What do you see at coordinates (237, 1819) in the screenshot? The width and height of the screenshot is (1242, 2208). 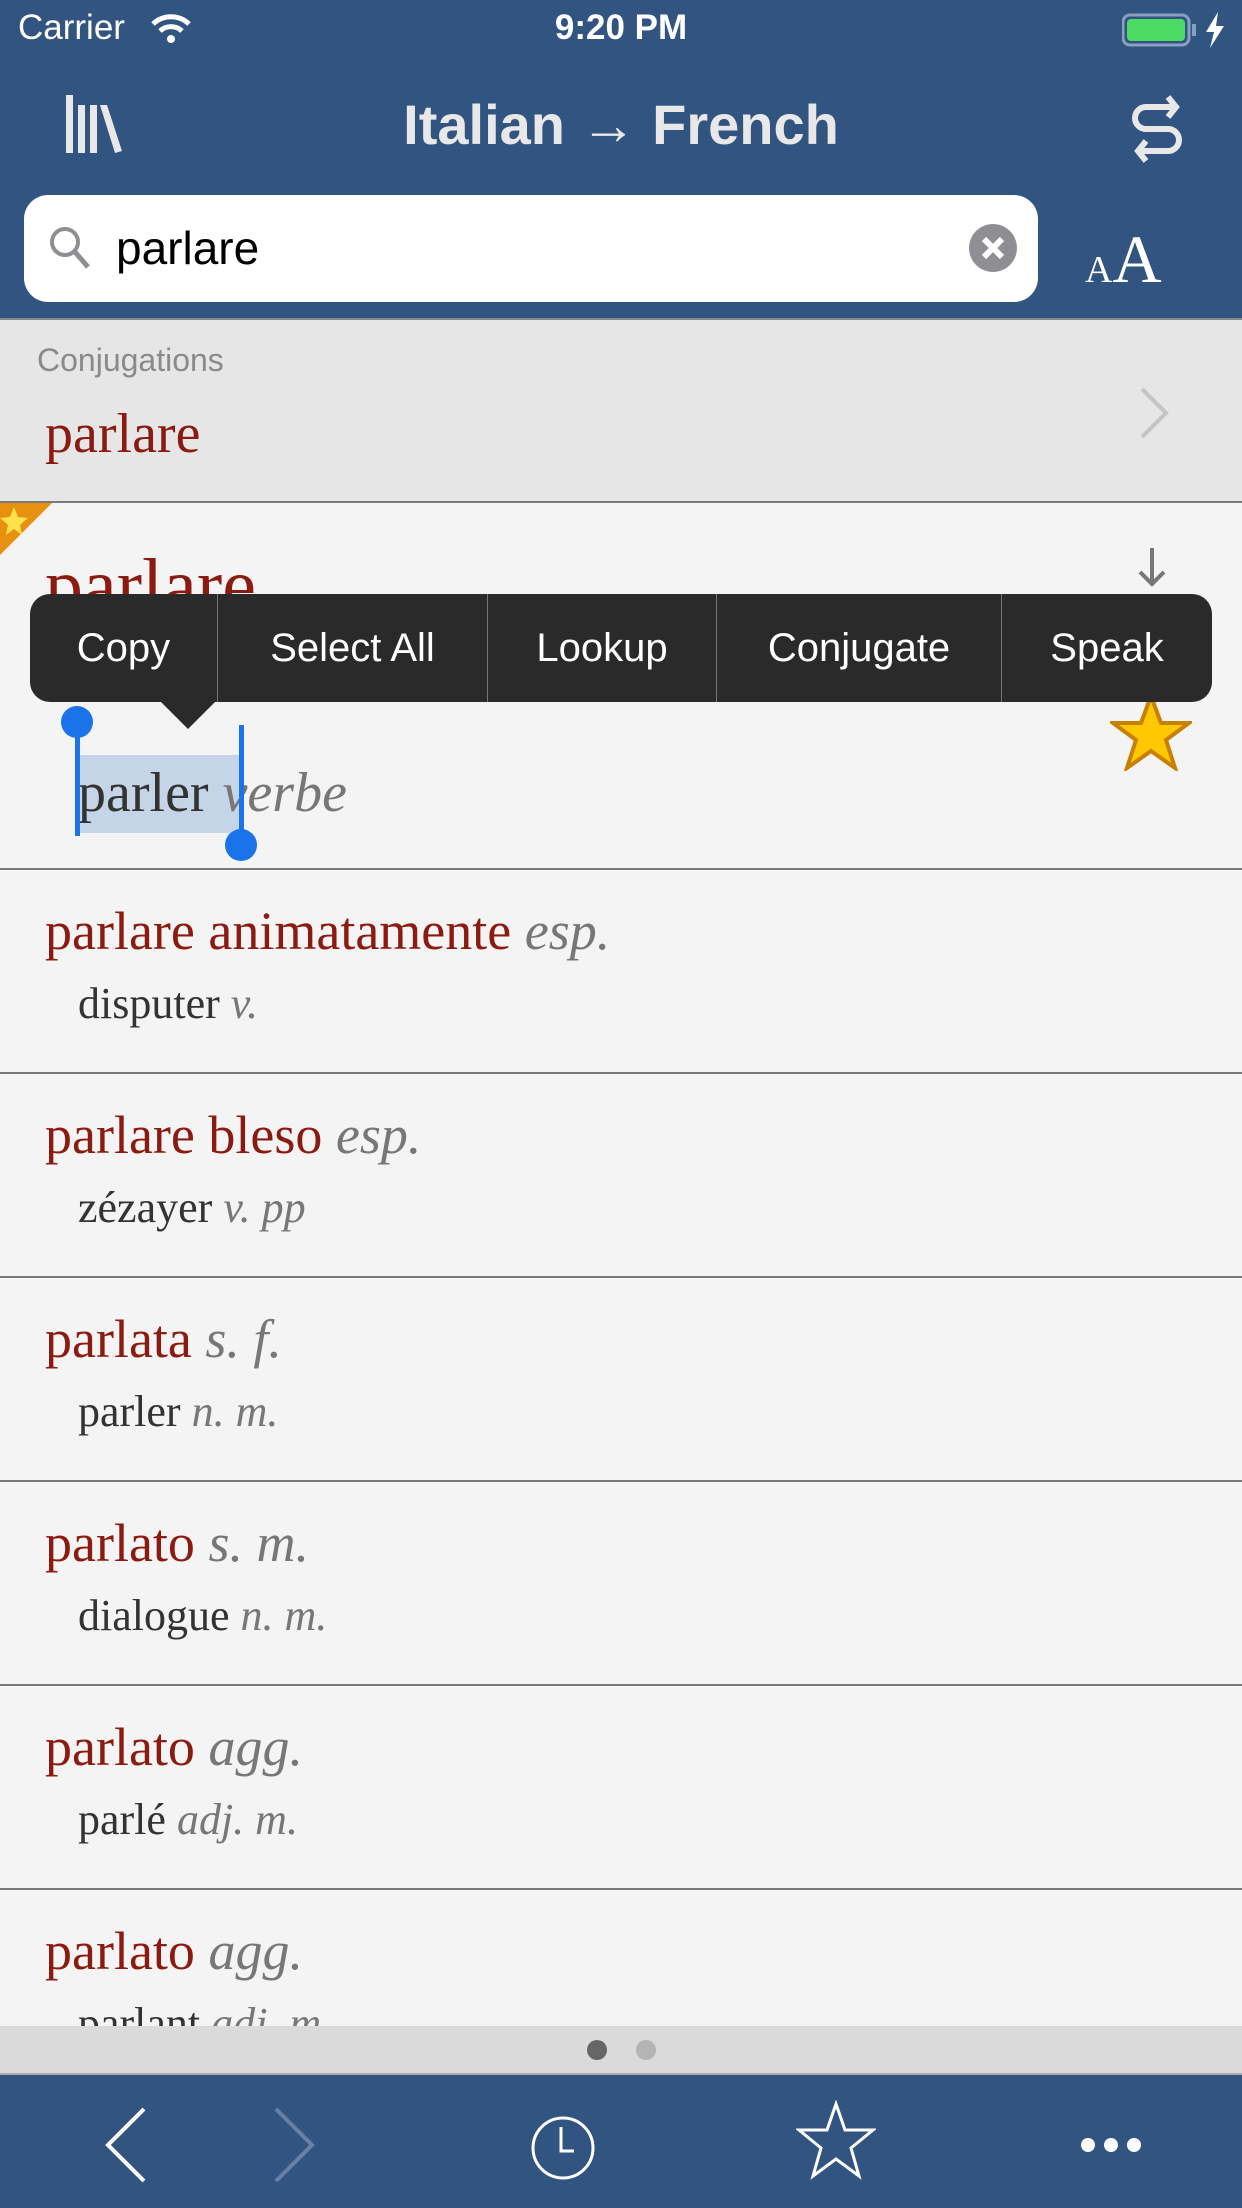 I see `result-translation-pos: adj. m.` at bounding box center [237, 1819].